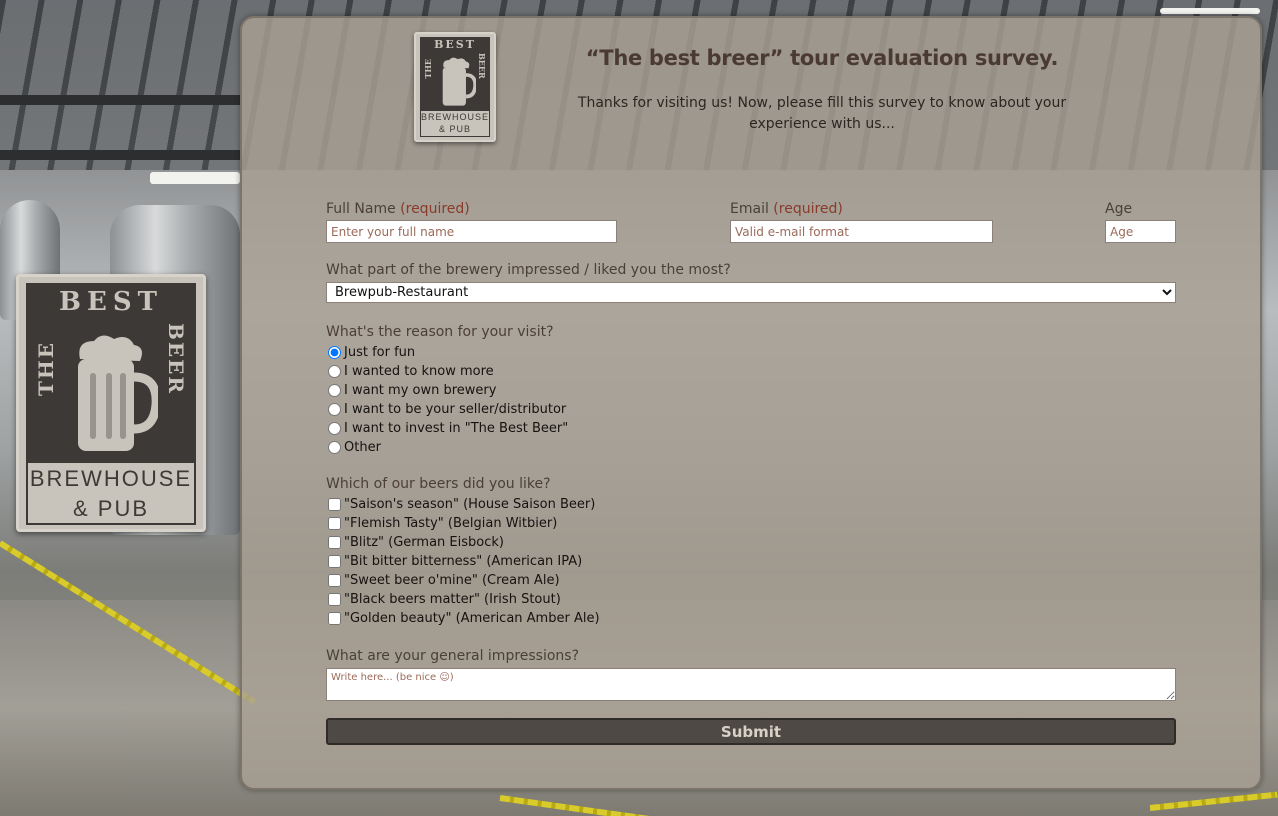 This screenshot has height=816, width=1278. What do you see at coordinates (452, 580) in the screenshot?
I see `beer-option-label: "Sweet beer o'mine" (Cream Ale)` at bounding box center [452, 580].